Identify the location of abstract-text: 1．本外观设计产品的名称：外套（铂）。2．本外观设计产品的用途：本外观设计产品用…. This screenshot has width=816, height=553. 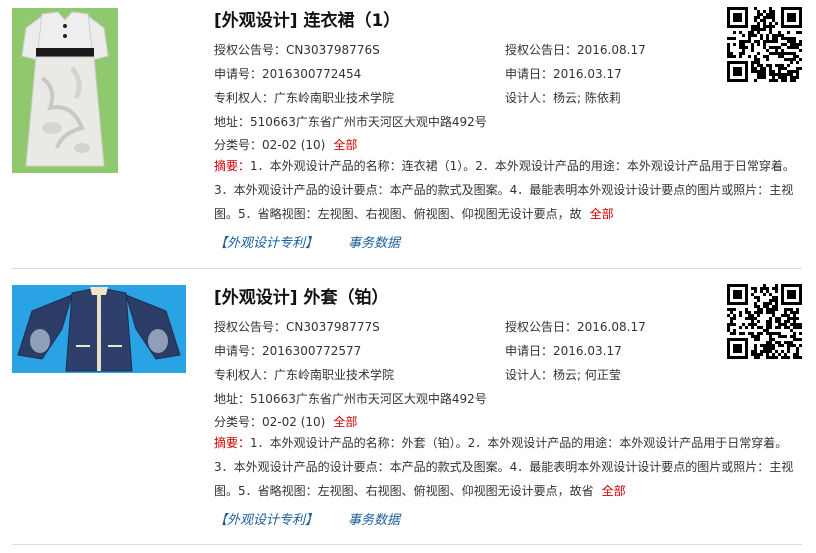
(504, 467).